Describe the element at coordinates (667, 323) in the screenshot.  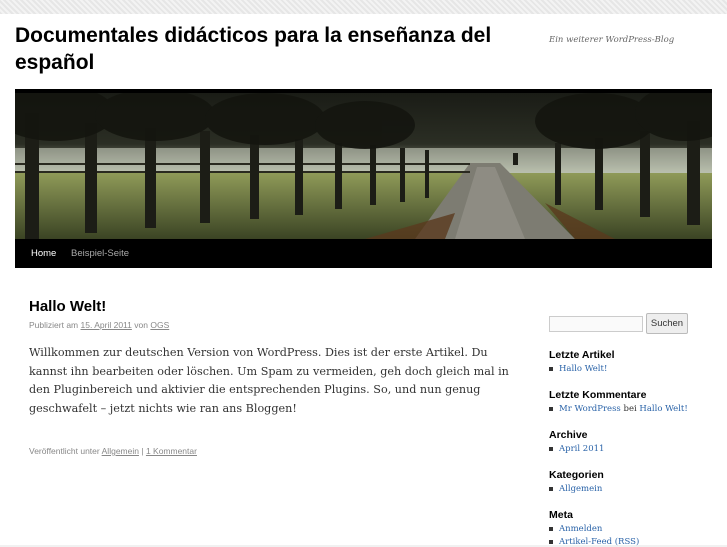
I see `search-button: Suchen` at that location.